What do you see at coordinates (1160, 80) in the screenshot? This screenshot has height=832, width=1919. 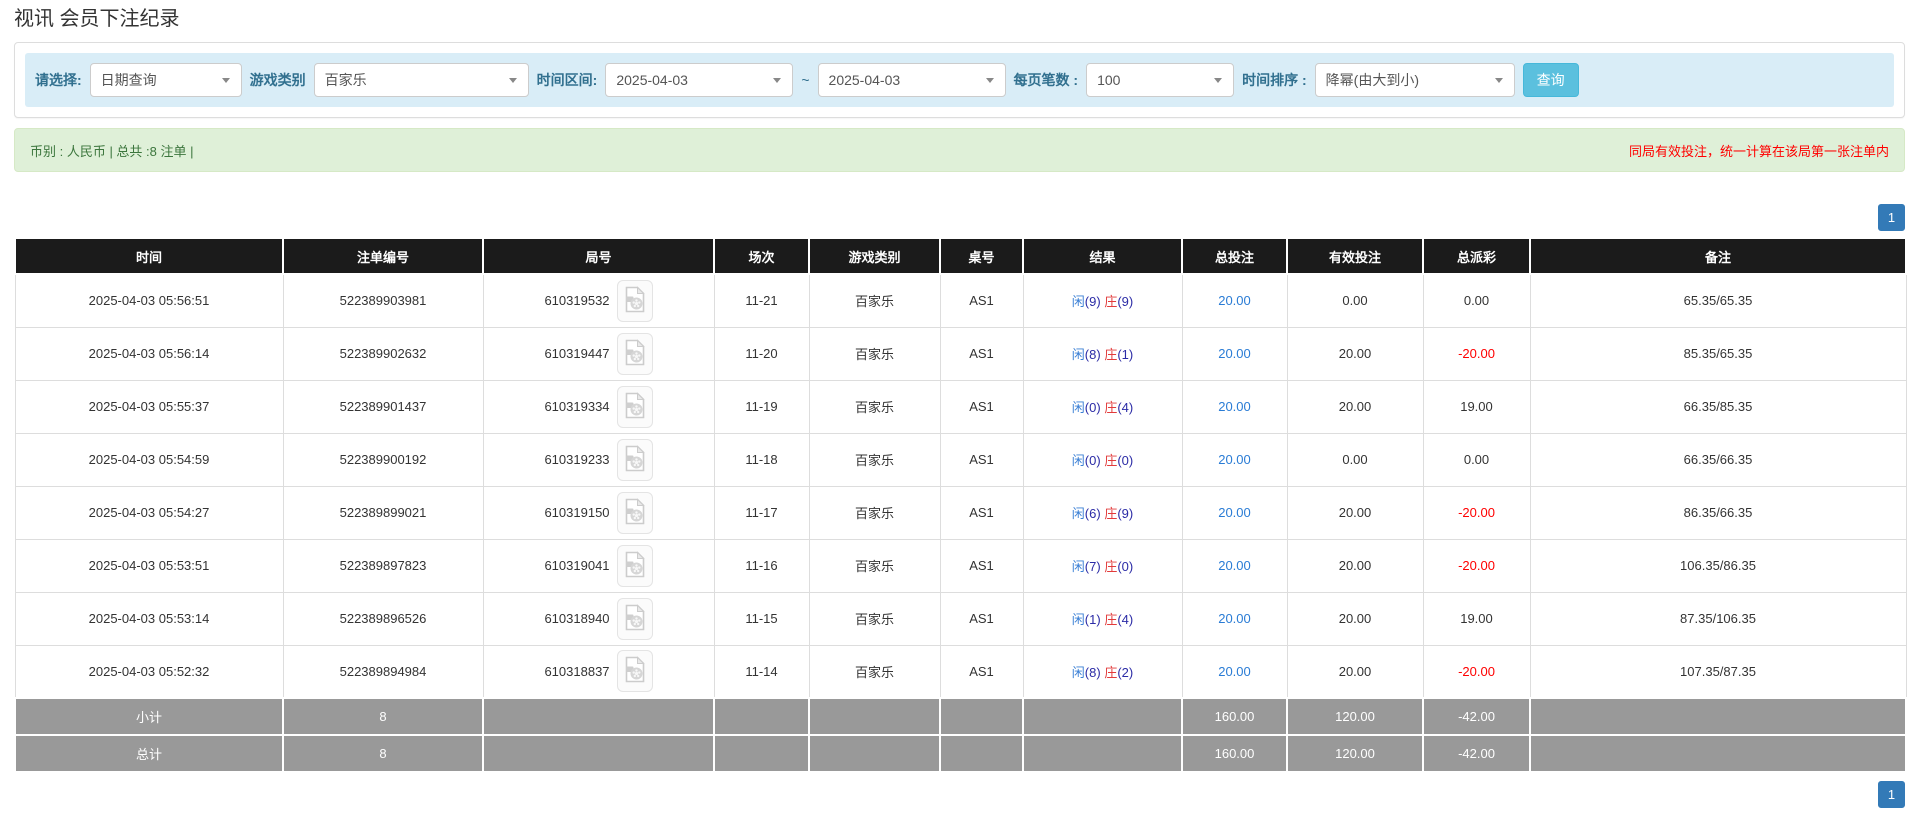 I see `page-size-select: 100` at bounding box center [1160, 80].